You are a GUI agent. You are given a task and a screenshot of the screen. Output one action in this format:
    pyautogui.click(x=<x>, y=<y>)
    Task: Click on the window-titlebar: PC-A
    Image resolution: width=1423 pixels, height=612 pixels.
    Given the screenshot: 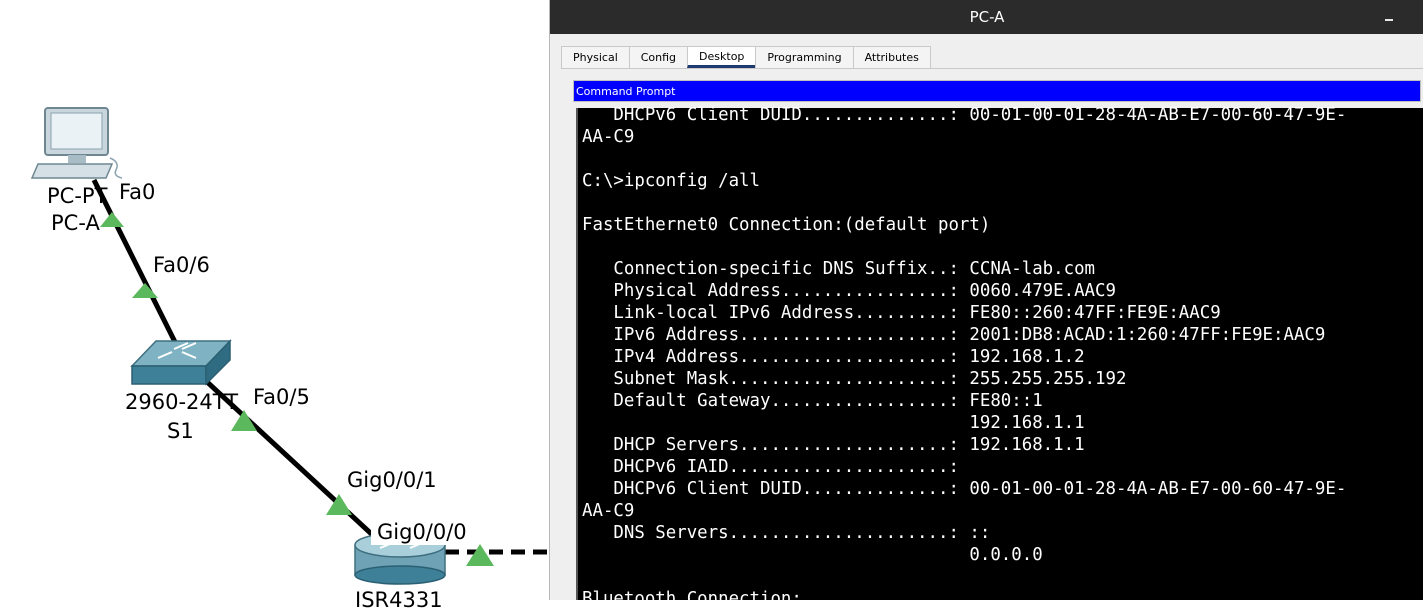 What is the action you would take?
    pyautogui.click(x=986, y=17)
    